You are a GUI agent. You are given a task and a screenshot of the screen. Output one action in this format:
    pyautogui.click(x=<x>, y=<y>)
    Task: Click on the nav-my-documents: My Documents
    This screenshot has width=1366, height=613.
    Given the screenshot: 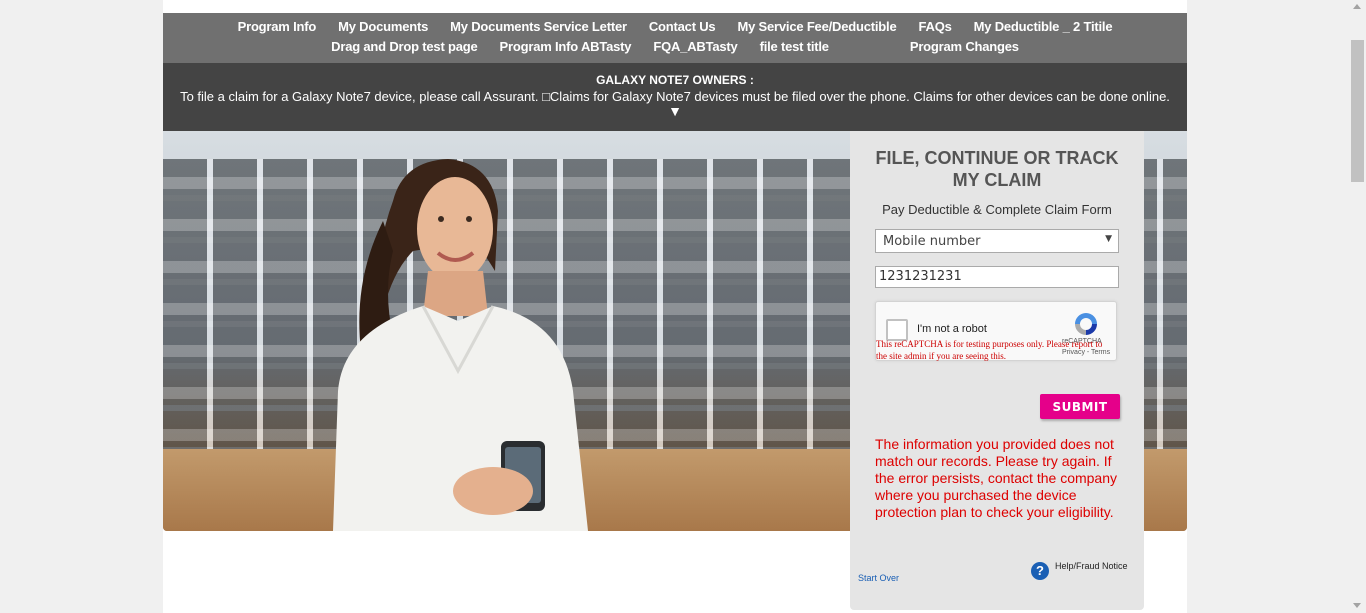 What is the action you would take?
    pyautogui.click(x=383, y=26)
    